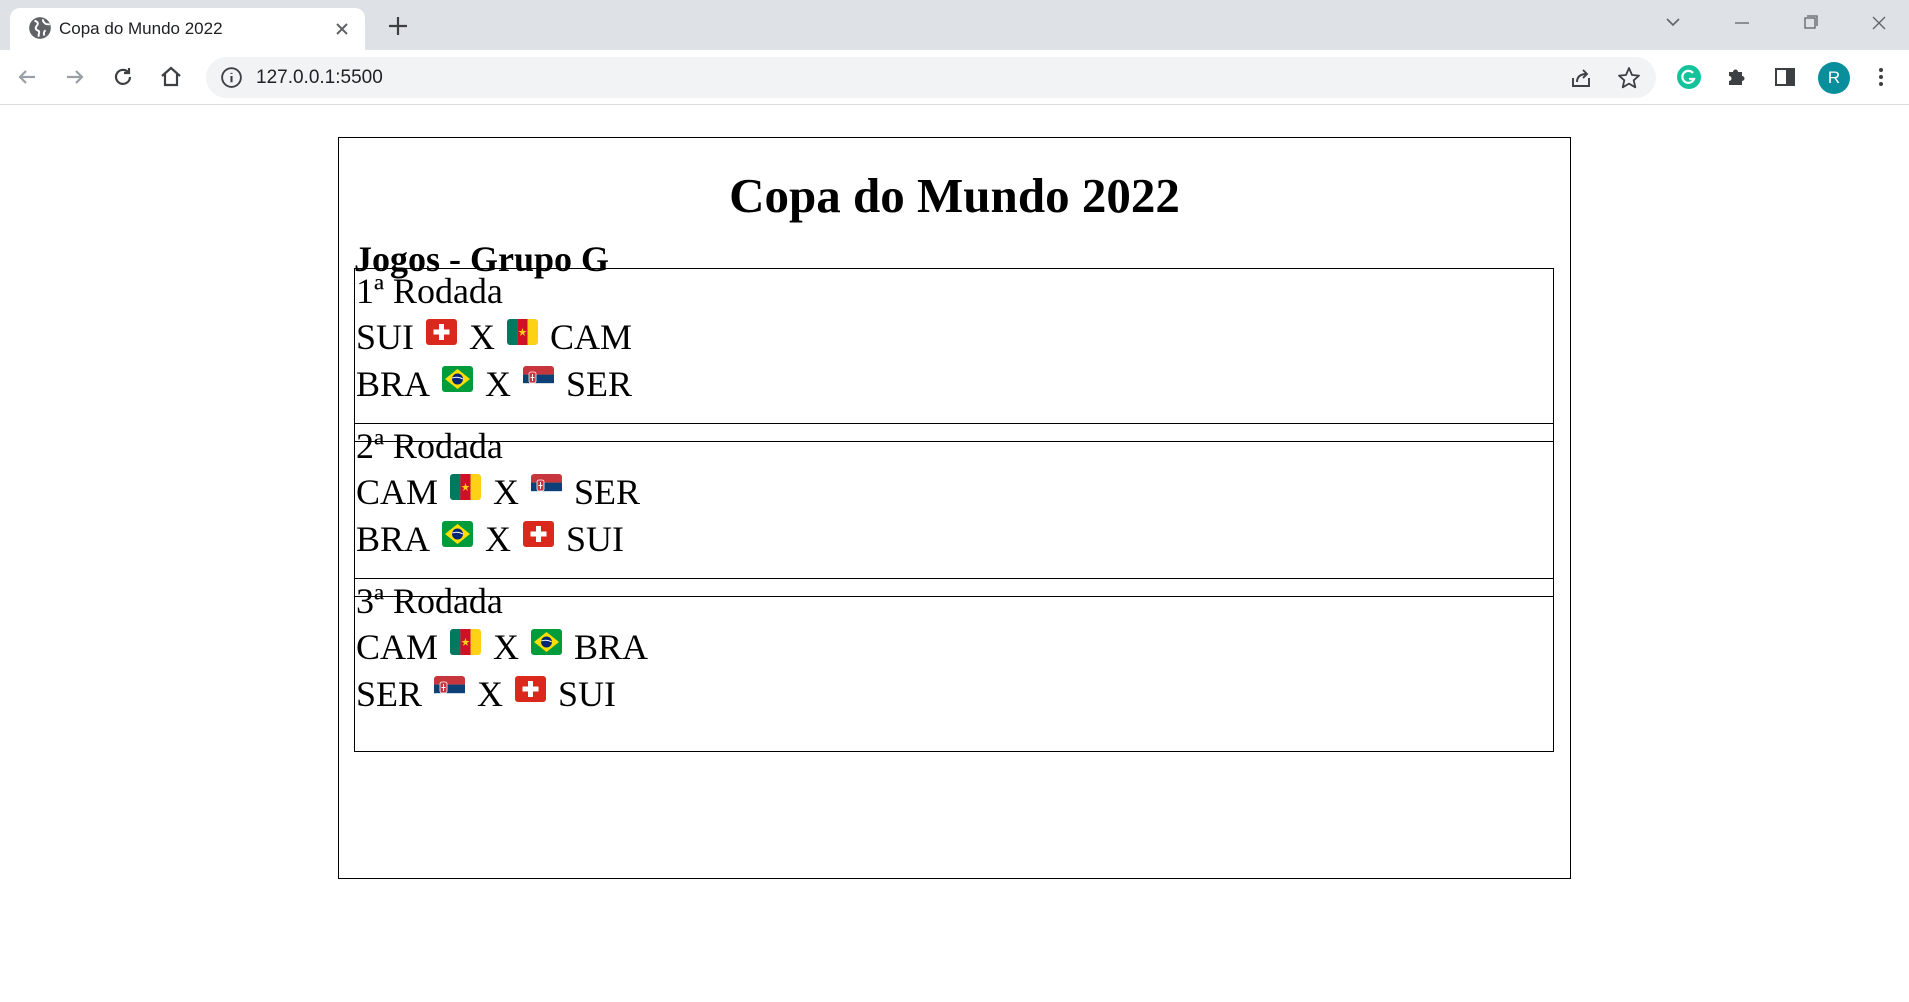 This screenshot has height=1002, width=1909. I want to click on round-box-1: 1ª Rodada SUI X CAM BRA X SER, so click(954, 355).